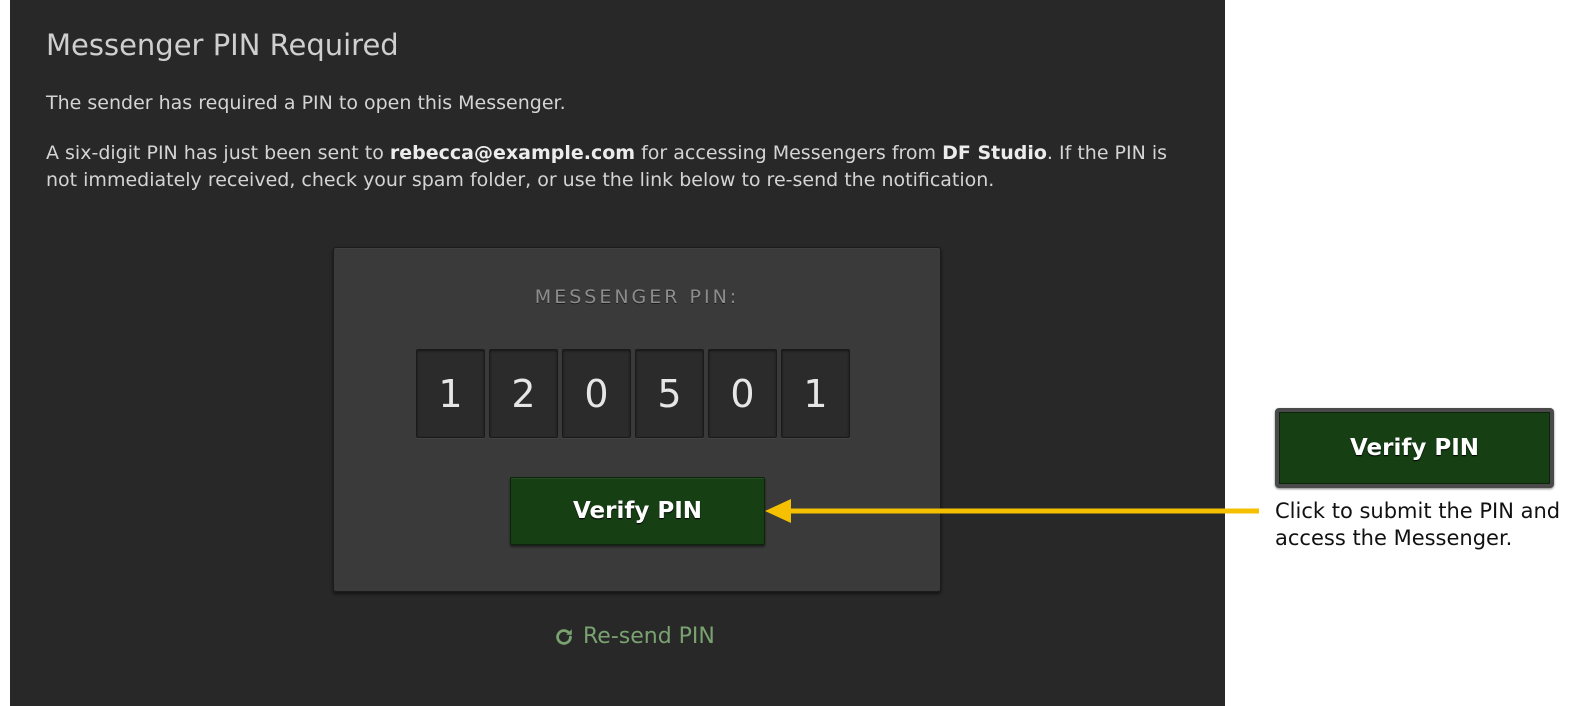 Image resolution: width=1580 pixels, height=706 pixels. Describe the element at coordinates (994, 153) in the screenshot. I see `studio-name: DF Studio` at that location.